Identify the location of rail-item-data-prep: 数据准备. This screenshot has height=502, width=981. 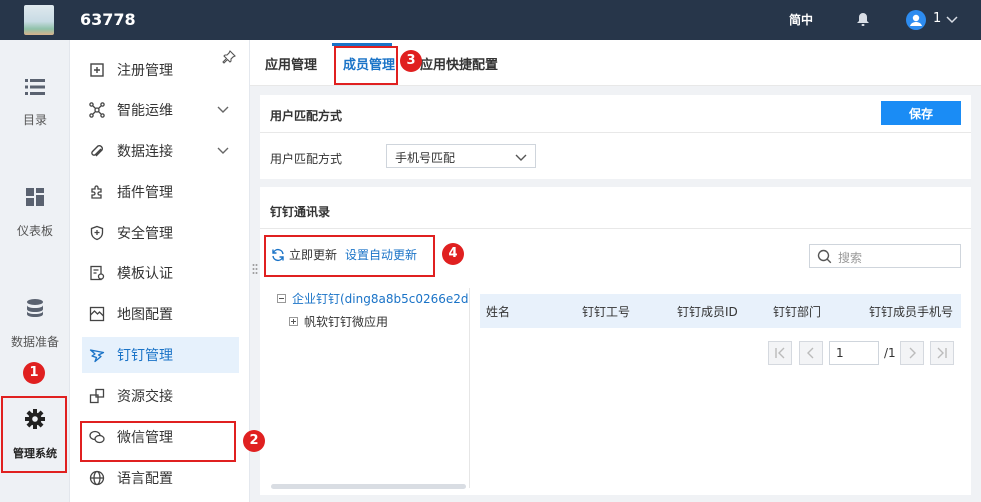
(35, 324).